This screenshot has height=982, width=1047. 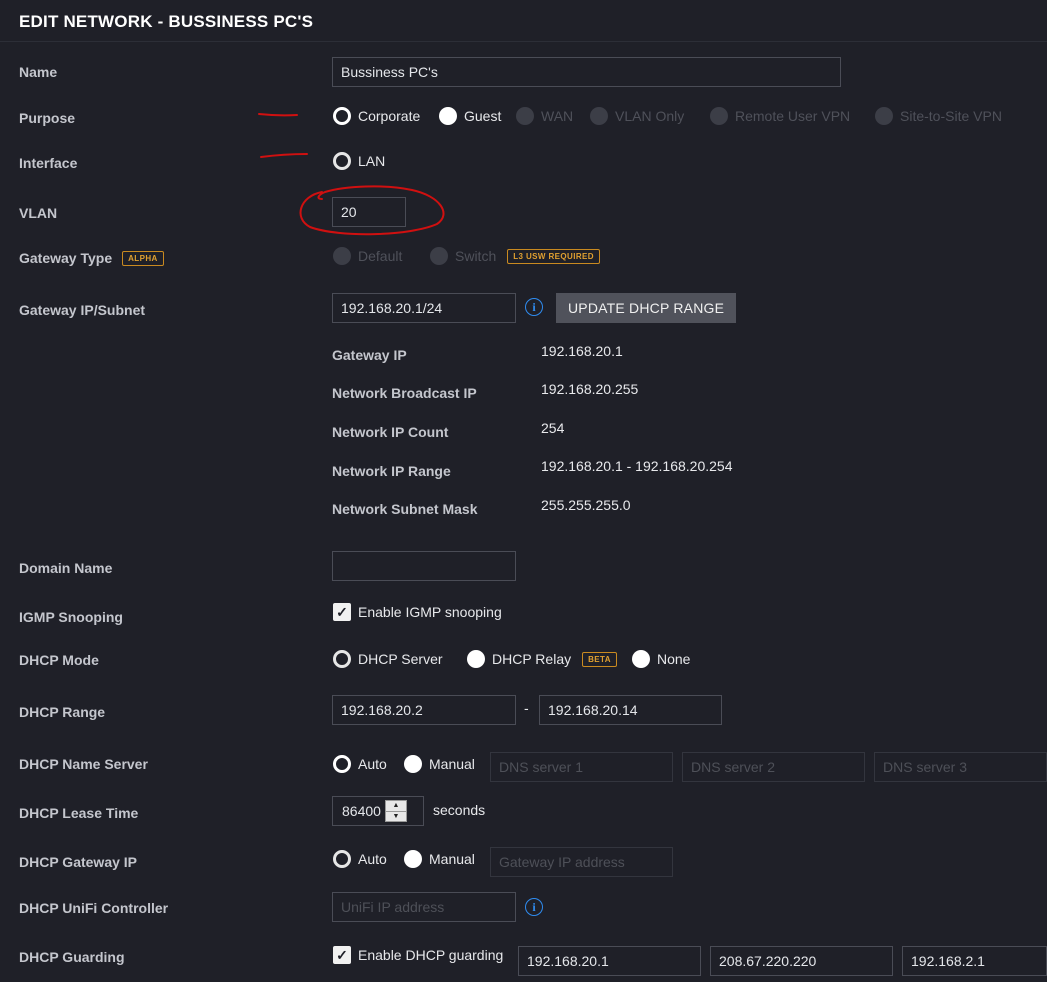 I want to click on name-server-manual-radio: Manual, so click(x=439, y=764).